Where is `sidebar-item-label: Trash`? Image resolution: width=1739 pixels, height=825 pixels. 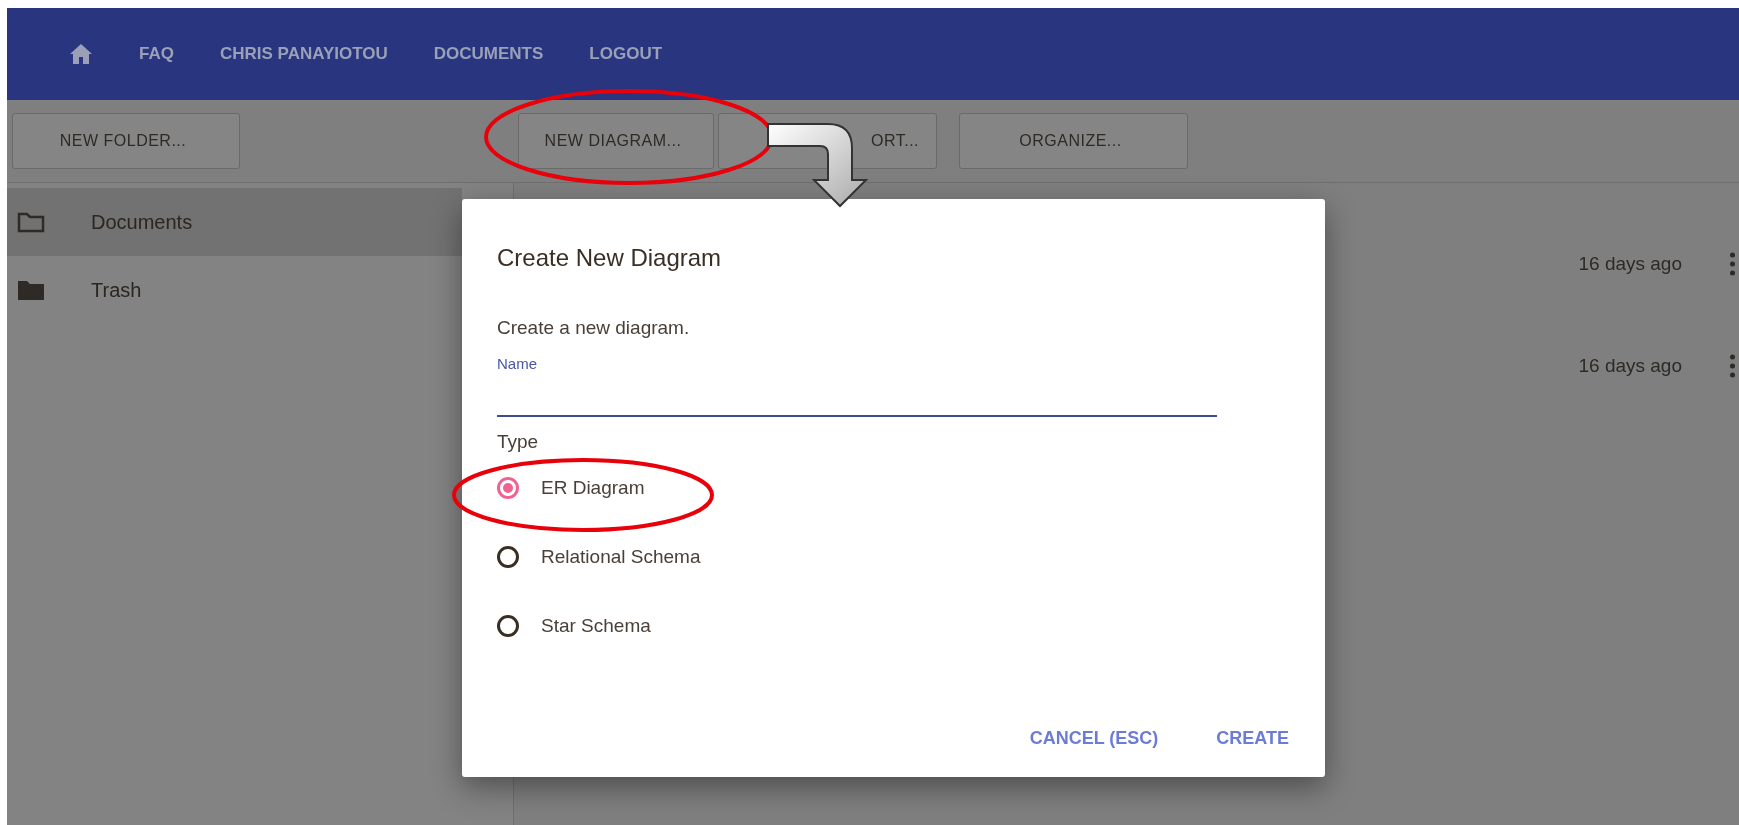
sidebar-item-label: Trash is located at coordinates (116, 290).